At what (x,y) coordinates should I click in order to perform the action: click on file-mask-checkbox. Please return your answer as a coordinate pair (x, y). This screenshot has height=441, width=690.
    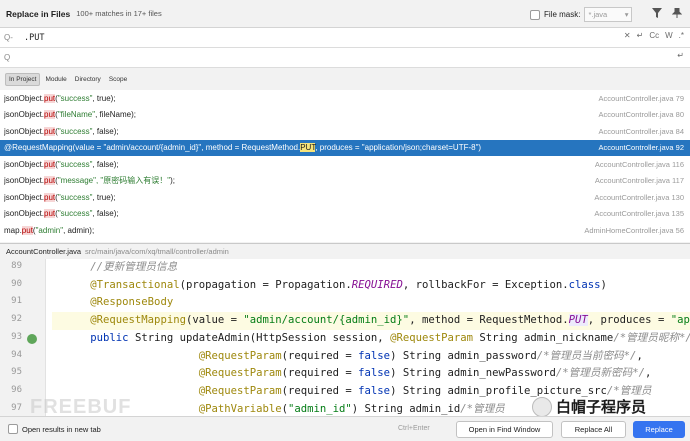
    Looking at the image, I should click on (535, 14).